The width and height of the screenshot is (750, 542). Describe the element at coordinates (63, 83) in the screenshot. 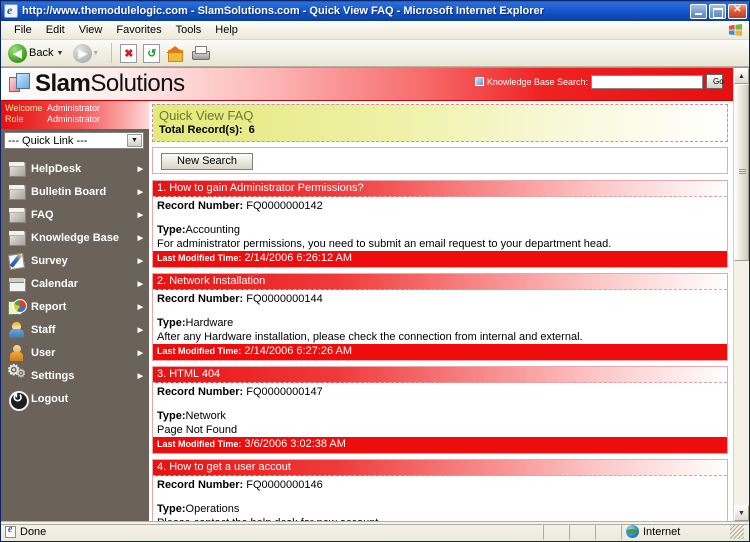

I see `logo-text-bold: Slam` at that location.